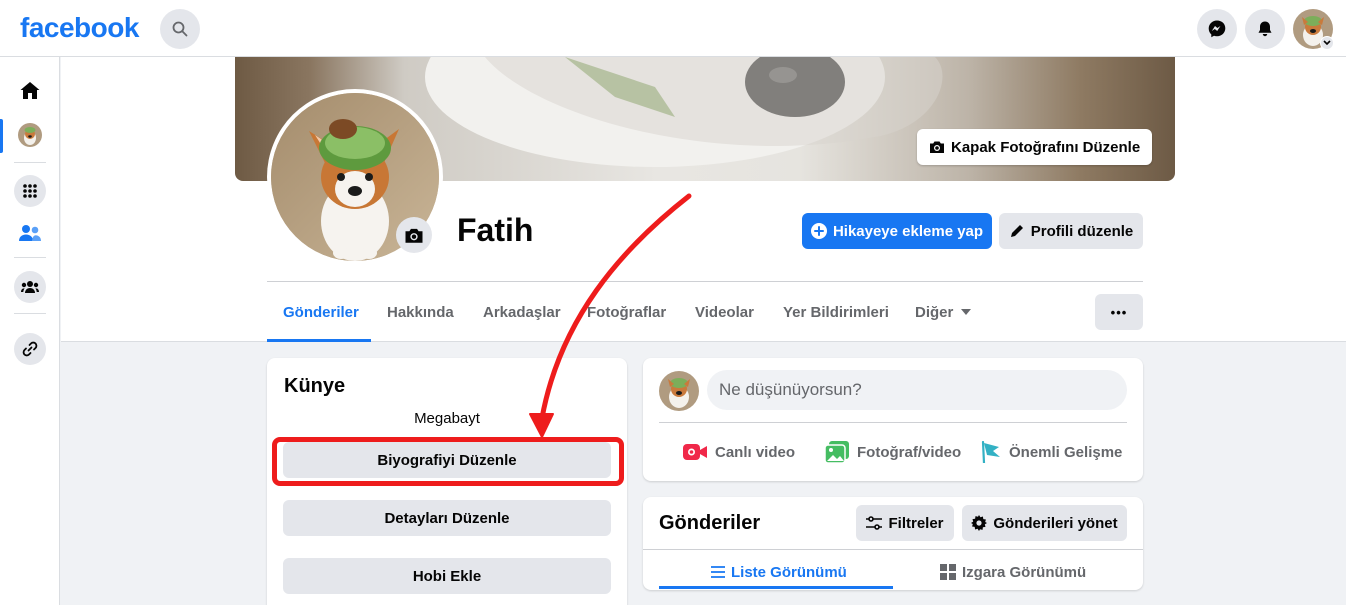  I want to click on account-menu-chevron, so click(1327, 43).